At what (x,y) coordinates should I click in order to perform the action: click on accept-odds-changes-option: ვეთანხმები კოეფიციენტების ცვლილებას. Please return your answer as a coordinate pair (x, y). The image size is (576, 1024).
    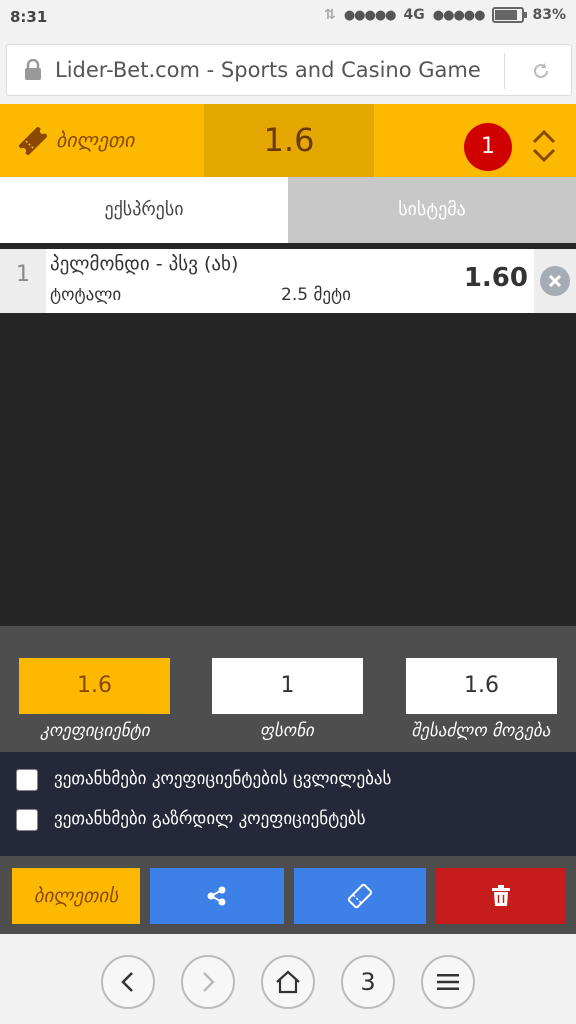
    Looking at the image, I should click on (286, 781).